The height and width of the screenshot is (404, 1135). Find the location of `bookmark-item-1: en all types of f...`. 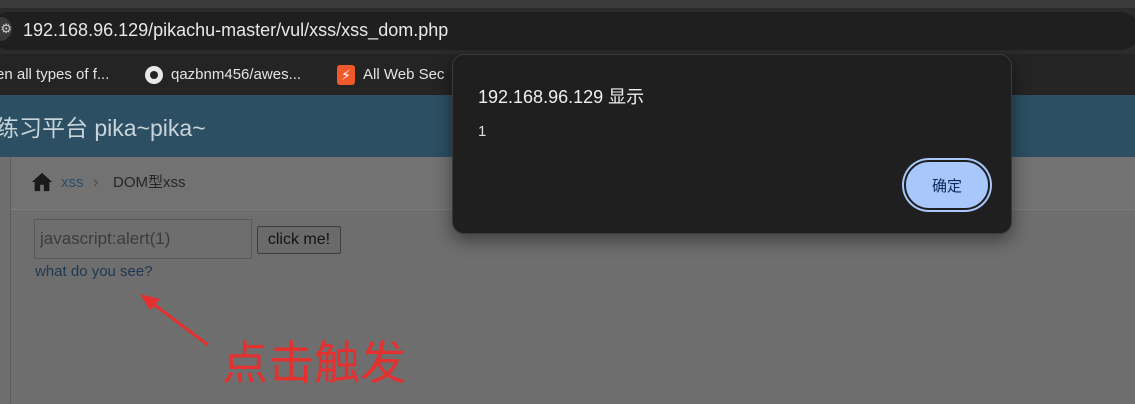

bookmark-item-1: en all types of f... is located at coordinates (54, 74).